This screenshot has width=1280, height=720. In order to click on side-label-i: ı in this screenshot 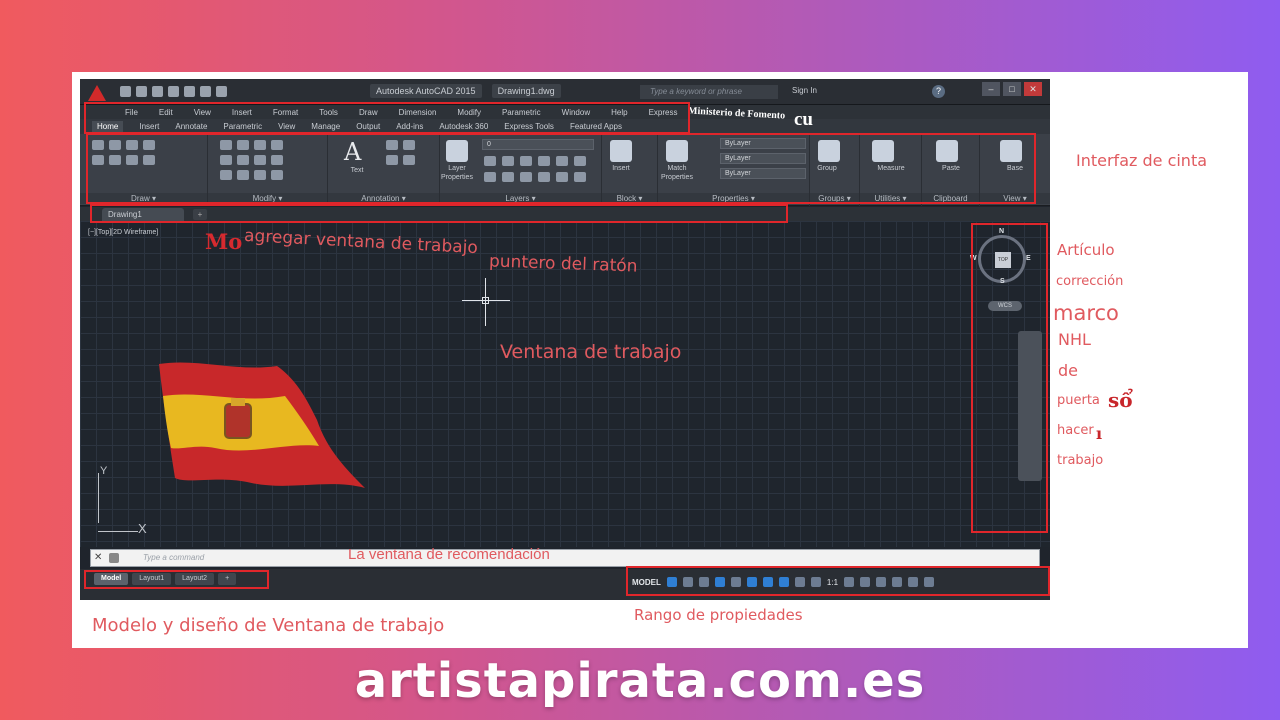, I will do `click(1099, 433)`.